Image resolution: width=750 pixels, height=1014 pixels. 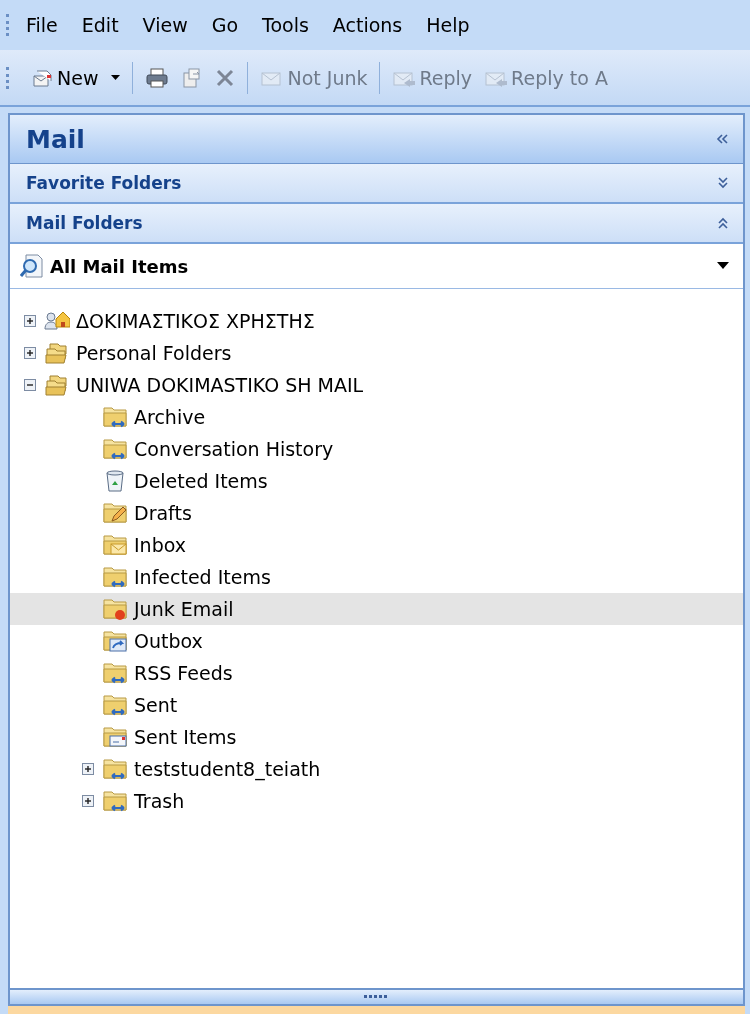 What do you see at coordinates (184, 609) in the screenshot?
I see `folder-label: Junk Email` at bounding box center [184, 609].